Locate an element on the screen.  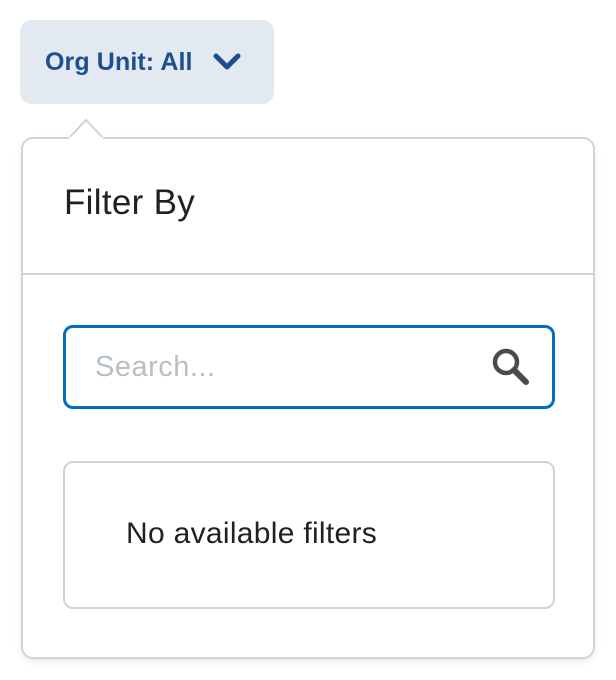
chevron-down-icon is located at coordinates (227, 61).